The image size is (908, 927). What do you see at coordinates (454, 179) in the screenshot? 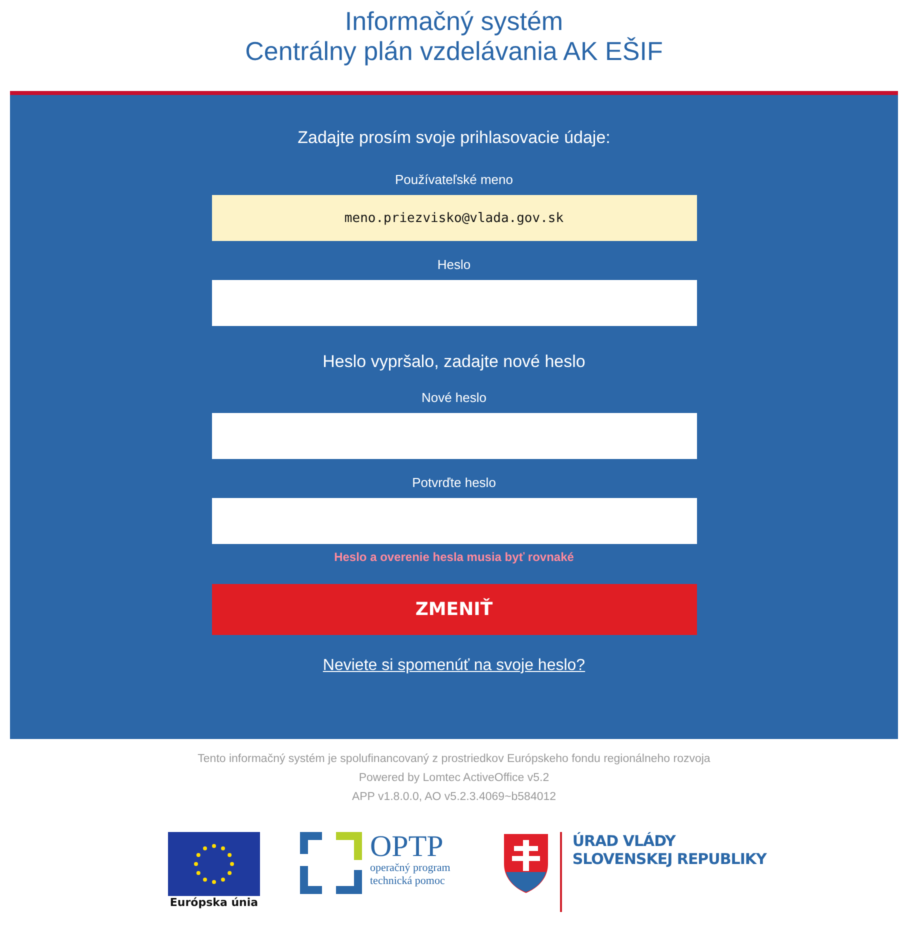
I see `field-label: Používateľské meno` at bounding box center [454, 179].